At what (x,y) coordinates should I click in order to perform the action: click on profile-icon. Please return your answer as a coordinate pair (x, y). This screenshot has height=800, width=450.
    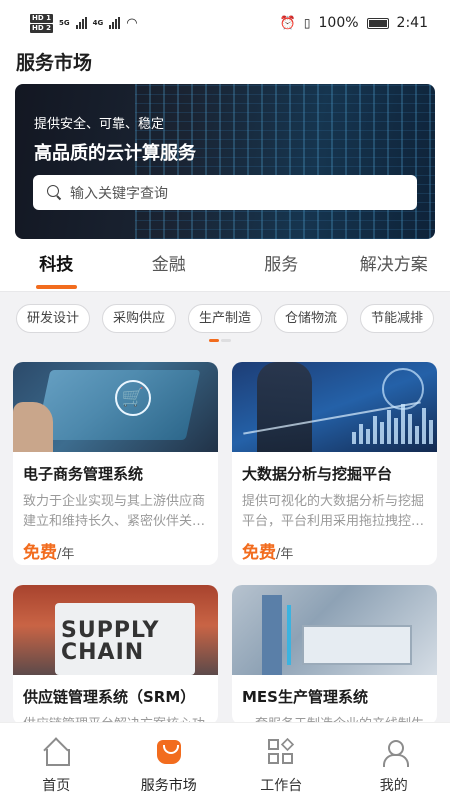
    Looking at the image, I should click on (394, 752).